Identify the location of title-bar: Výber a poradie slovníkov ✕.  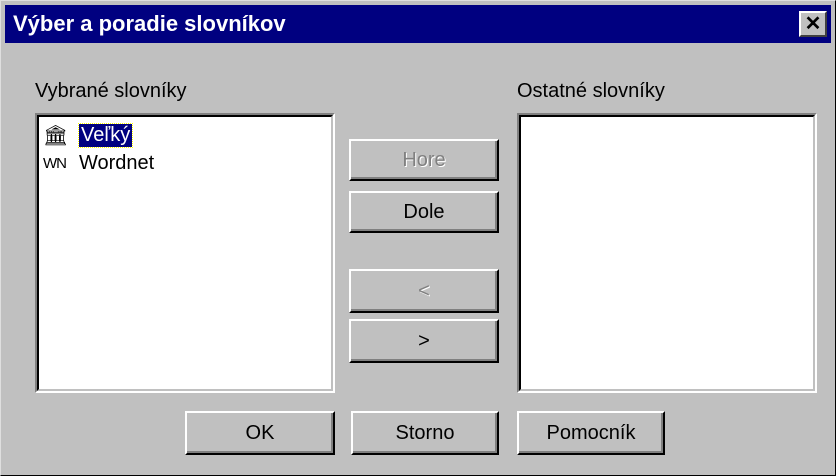
(418, 24).